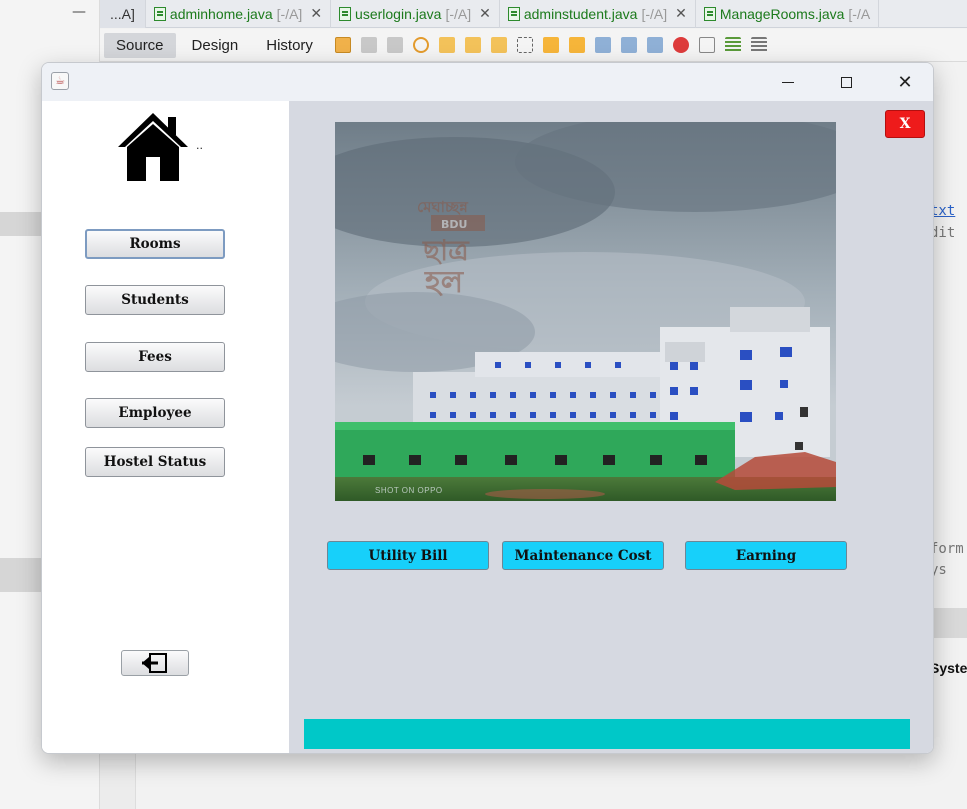 This screenshot has height=809, width=967. I want to click on output-panel-text: Syste, so click(948, 668).